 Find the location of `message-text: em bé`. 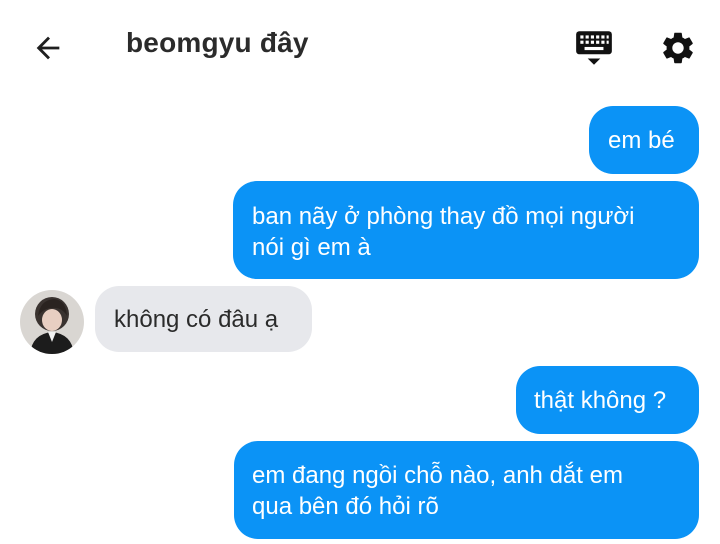

message-text: em bé is located at coordinates (641, 140).